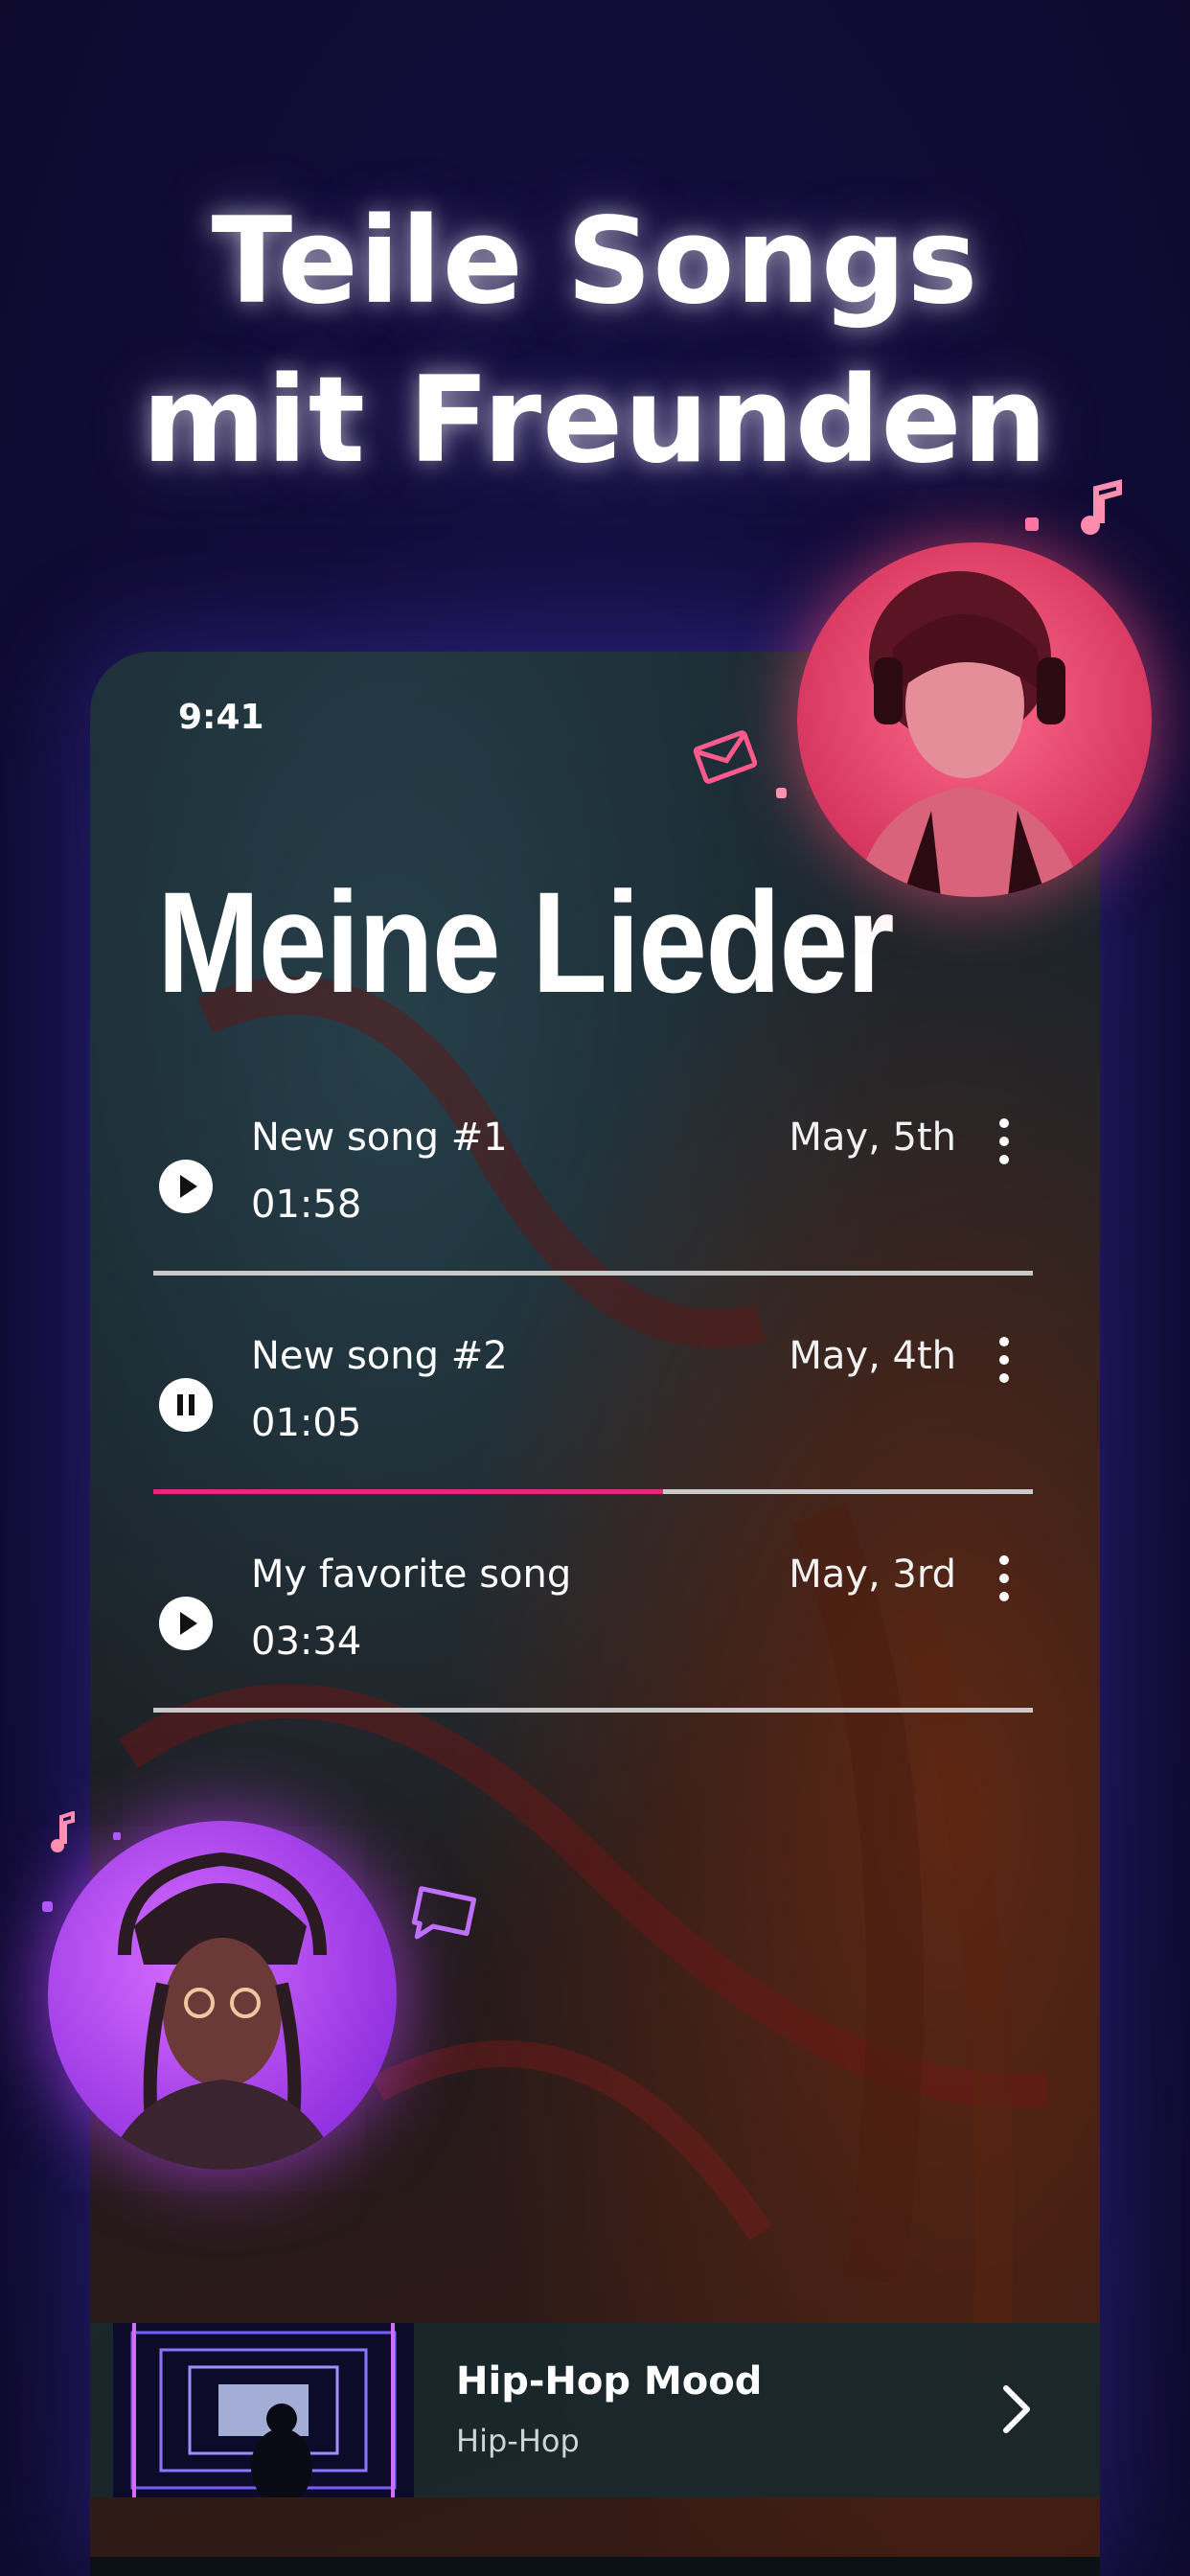 Image resolution: width=1190 pixels, height=2576 pixels. What do you see at coordinates (526, 942) in the screenshot?
I see `page-title: Meine Lieder` at bounding box center [526, 942].